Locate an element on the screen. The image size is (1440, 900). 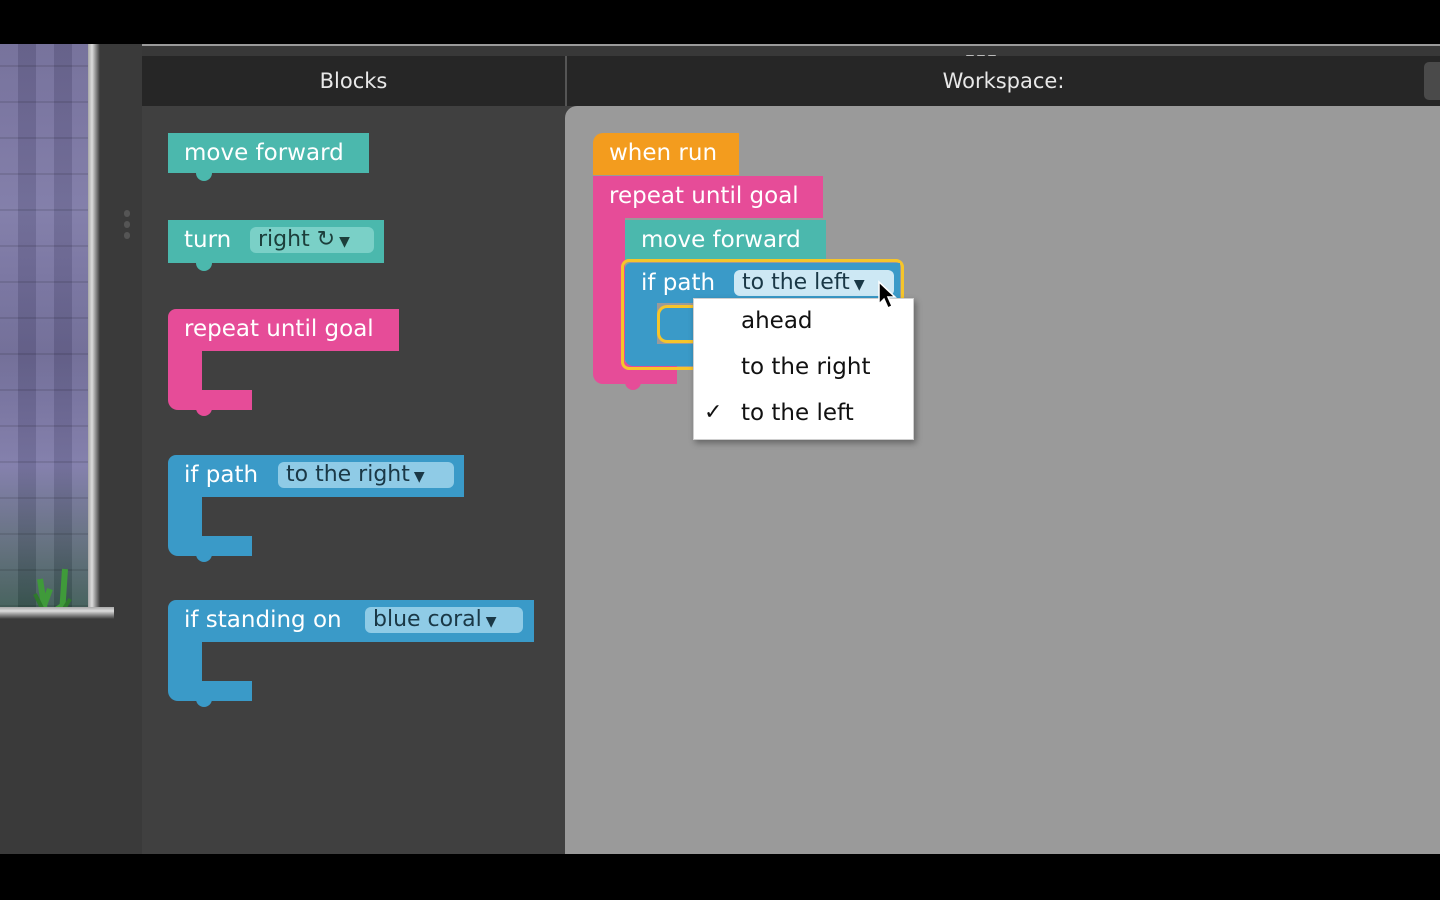
standing-on-dropdown: blue coral ▼ is located at coordinates (444, 620).